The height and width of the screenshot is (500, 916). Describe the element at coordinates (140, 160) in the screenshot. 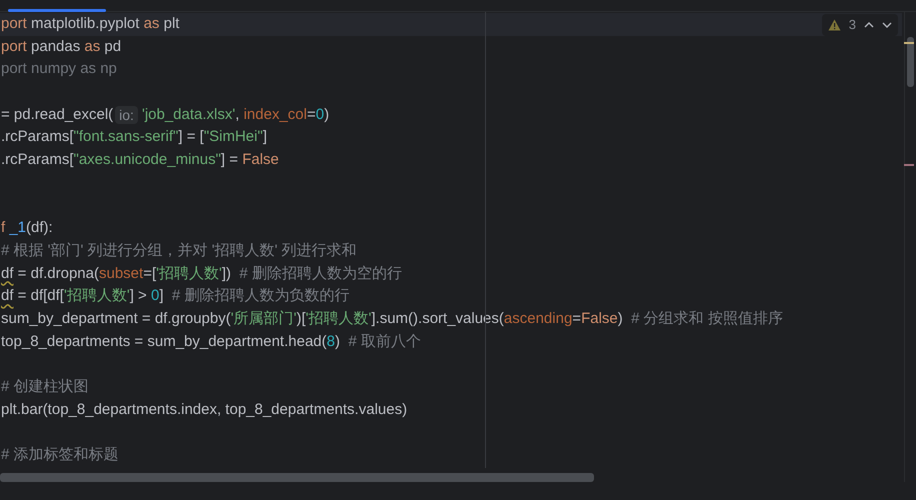

I see `code-line: .rcParams["axes.unicode_minus"] = False` at that location.